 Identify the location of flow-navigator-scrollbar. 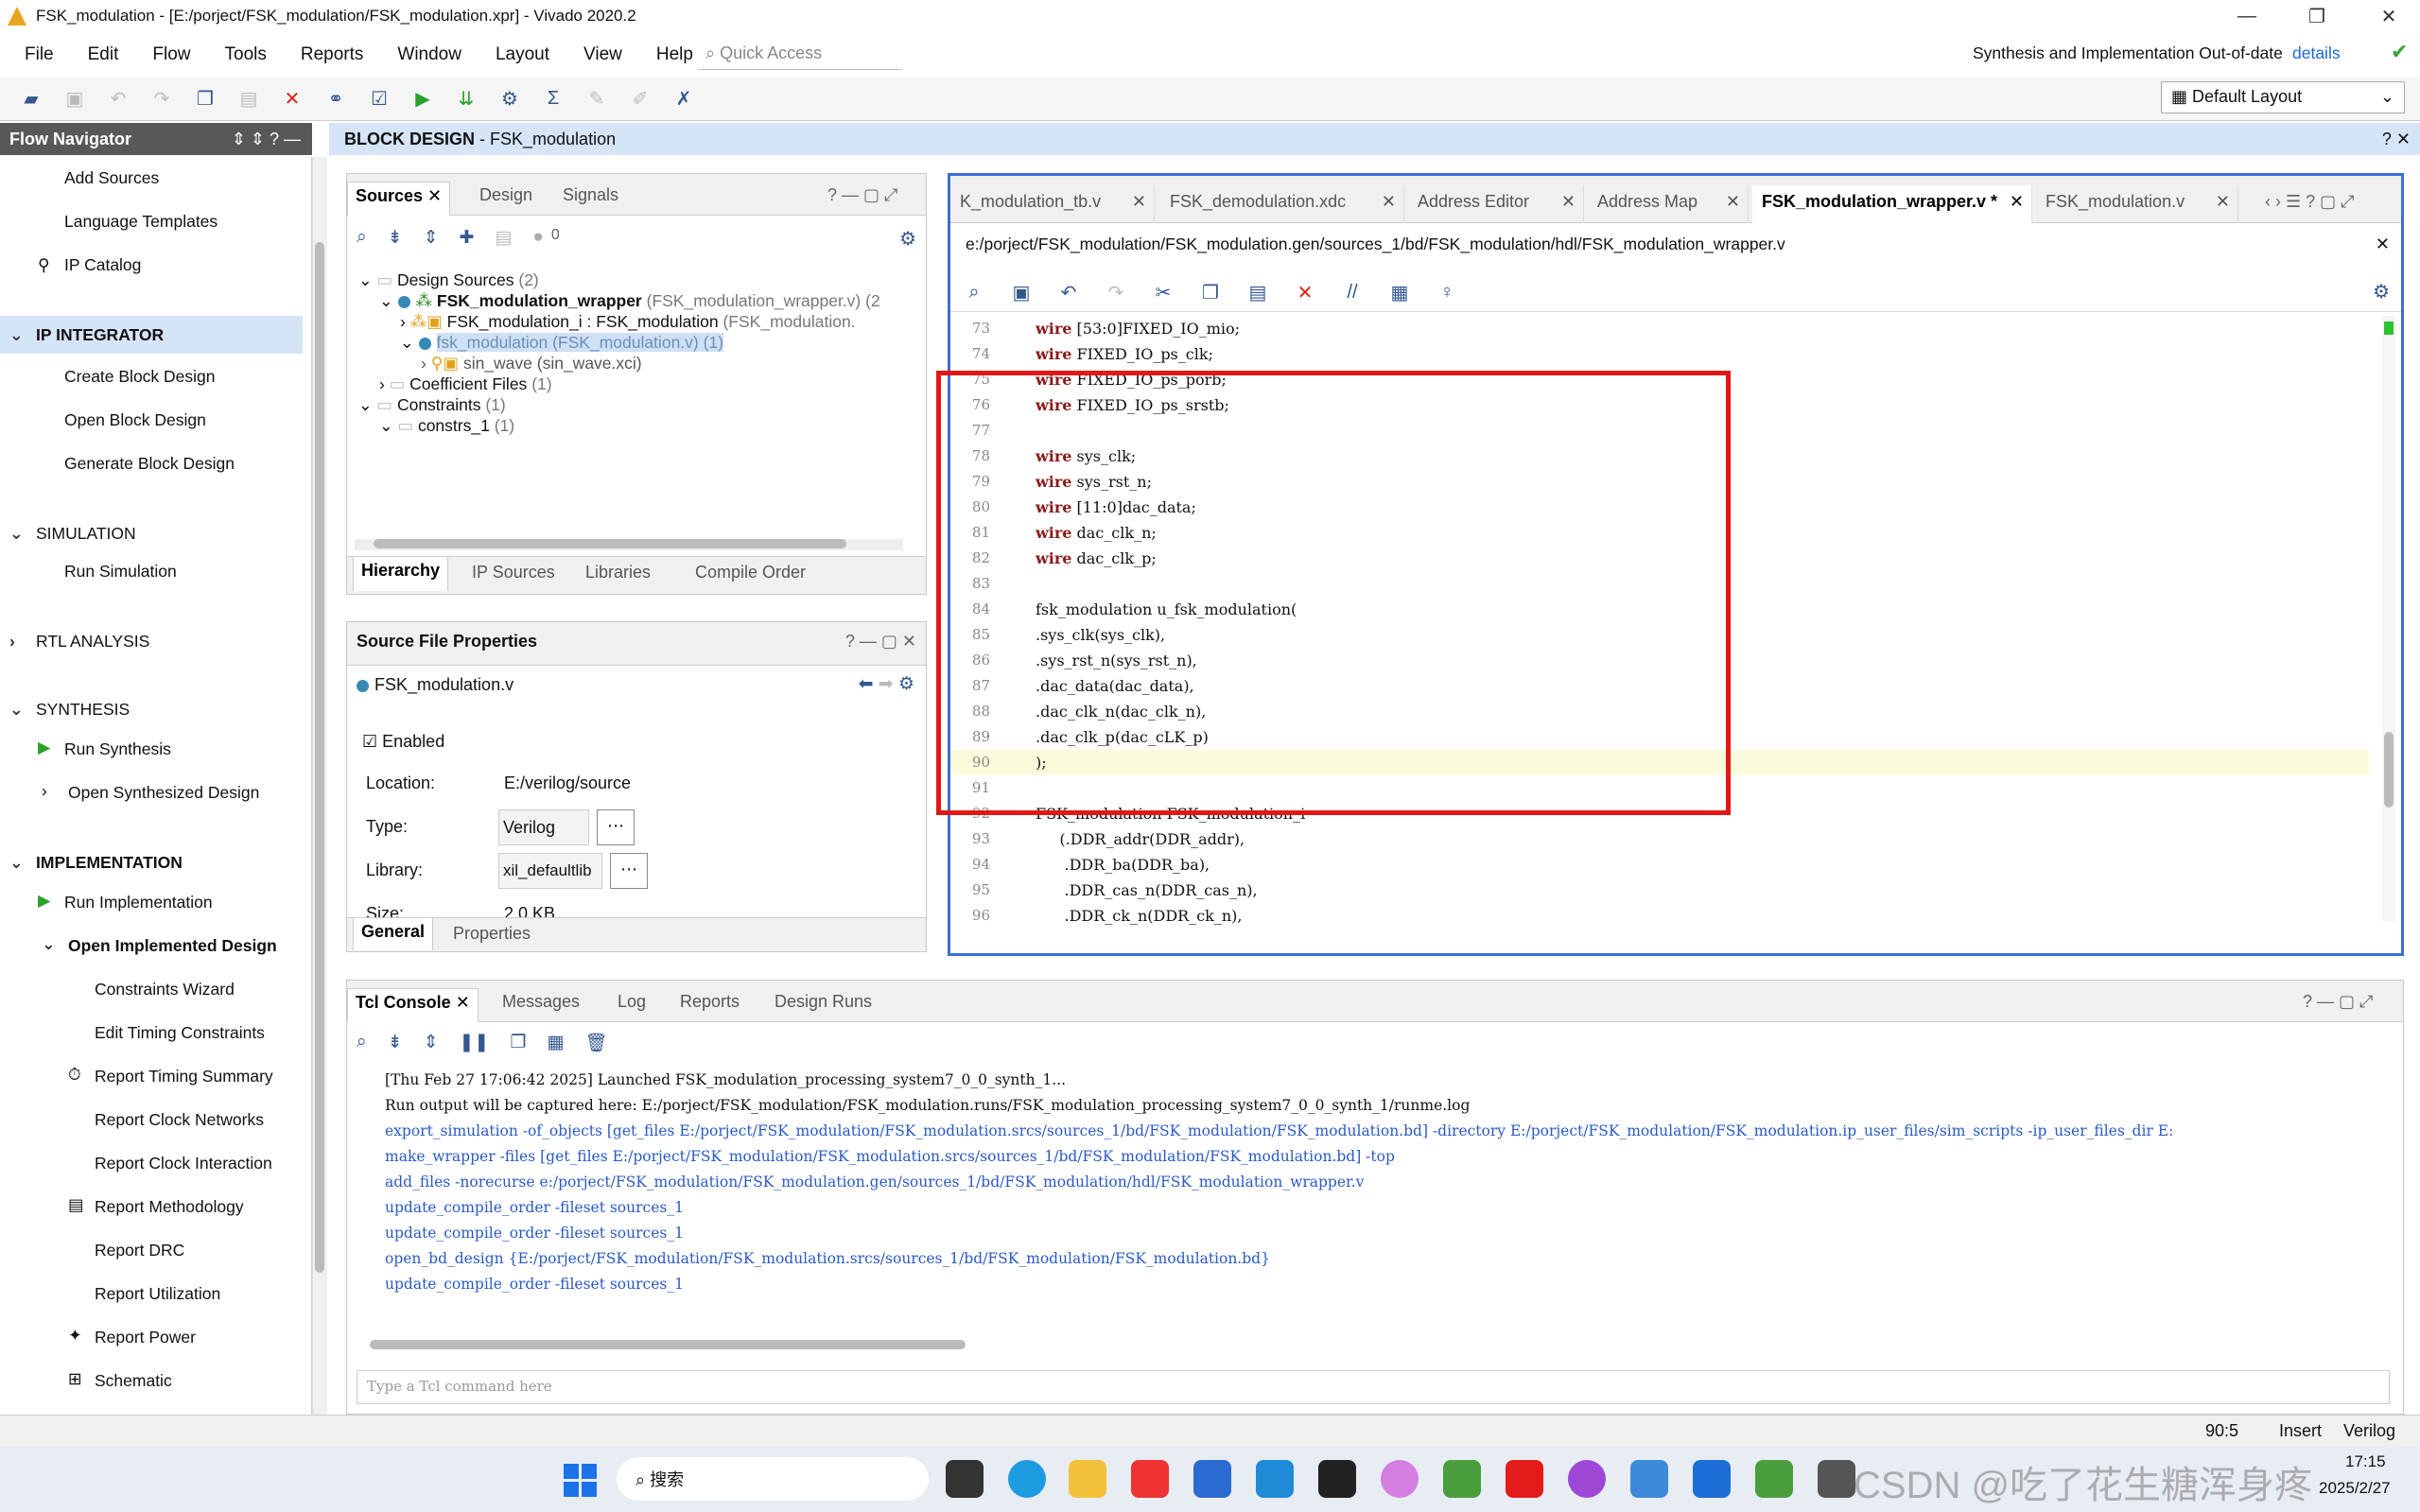
(320, 786).